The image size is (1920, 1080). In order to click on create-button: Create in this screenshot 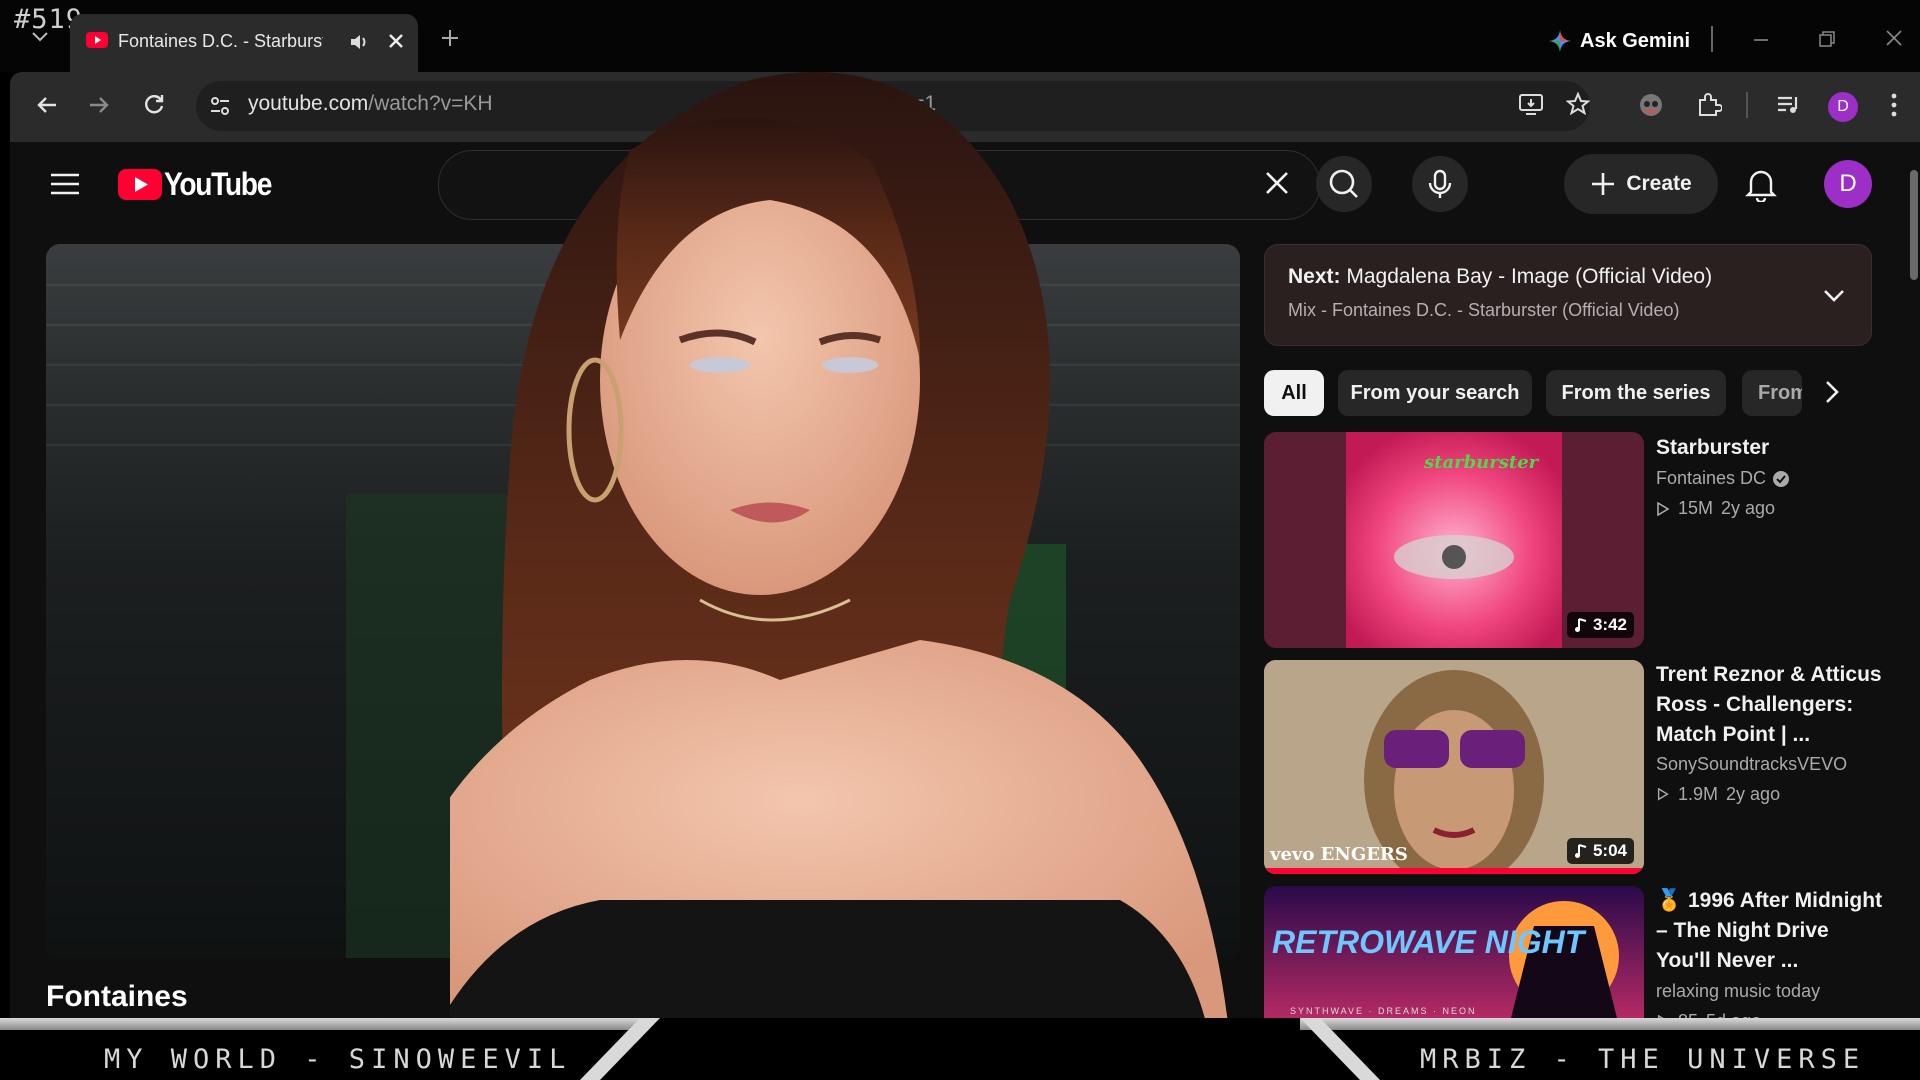, I will do `click(1641, 184)`.